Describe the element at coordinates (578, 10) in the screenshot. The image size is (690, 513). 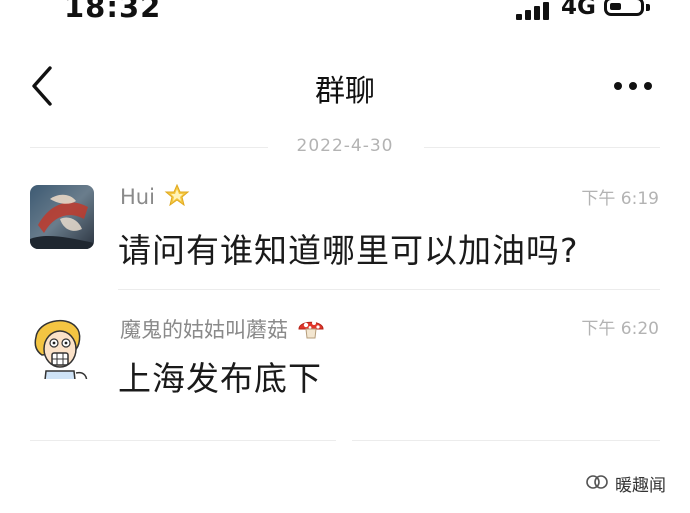
I see `network-type: 4G` at that location.